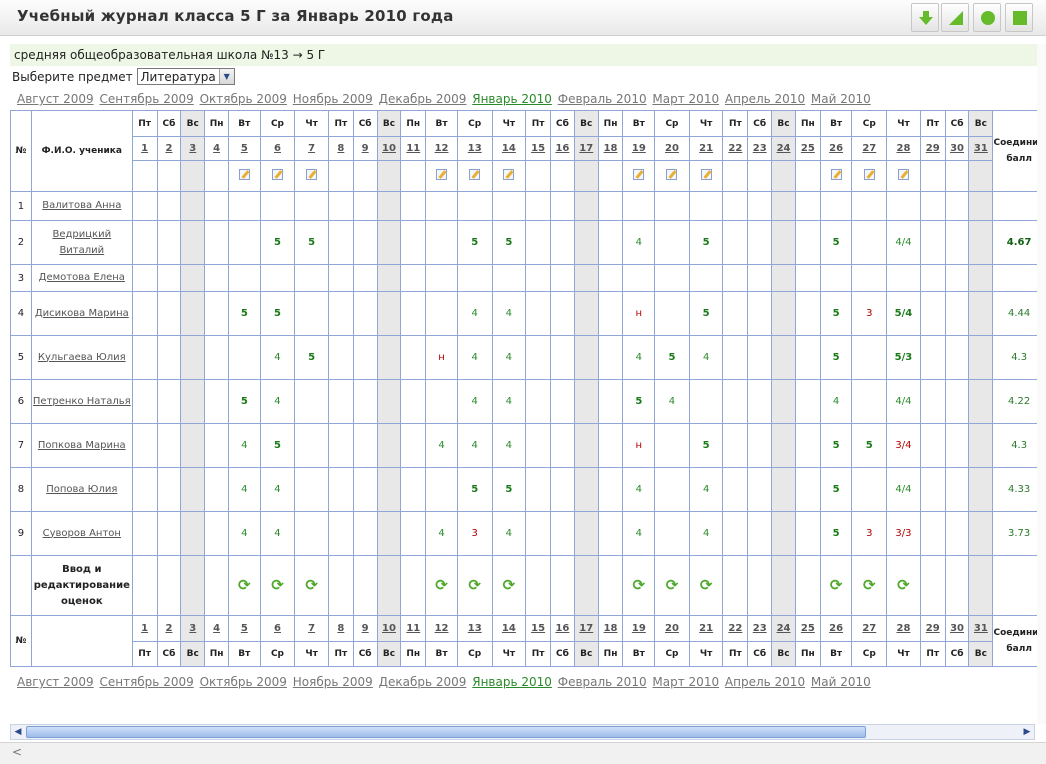 Image resolution: width=1046 pixels, height=764 pixels. Describe the element at coordinates (903, 357) in the screenshot. I see `grade-cell: 5/3` at that location.